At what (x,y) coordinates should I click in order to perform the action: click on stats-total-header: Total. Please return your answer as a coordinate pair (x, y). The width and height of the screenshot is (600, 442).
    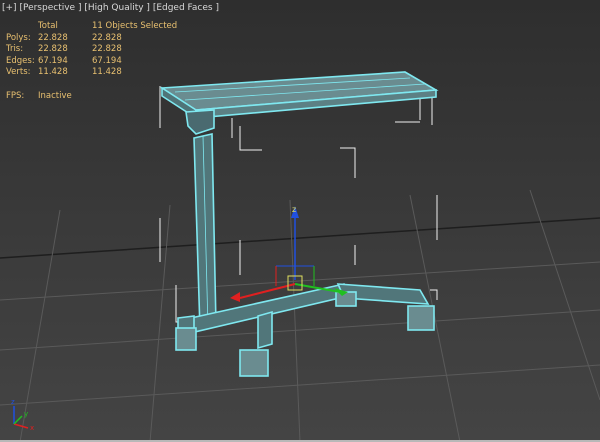
    Looking at the image, I should click on (48, 26).